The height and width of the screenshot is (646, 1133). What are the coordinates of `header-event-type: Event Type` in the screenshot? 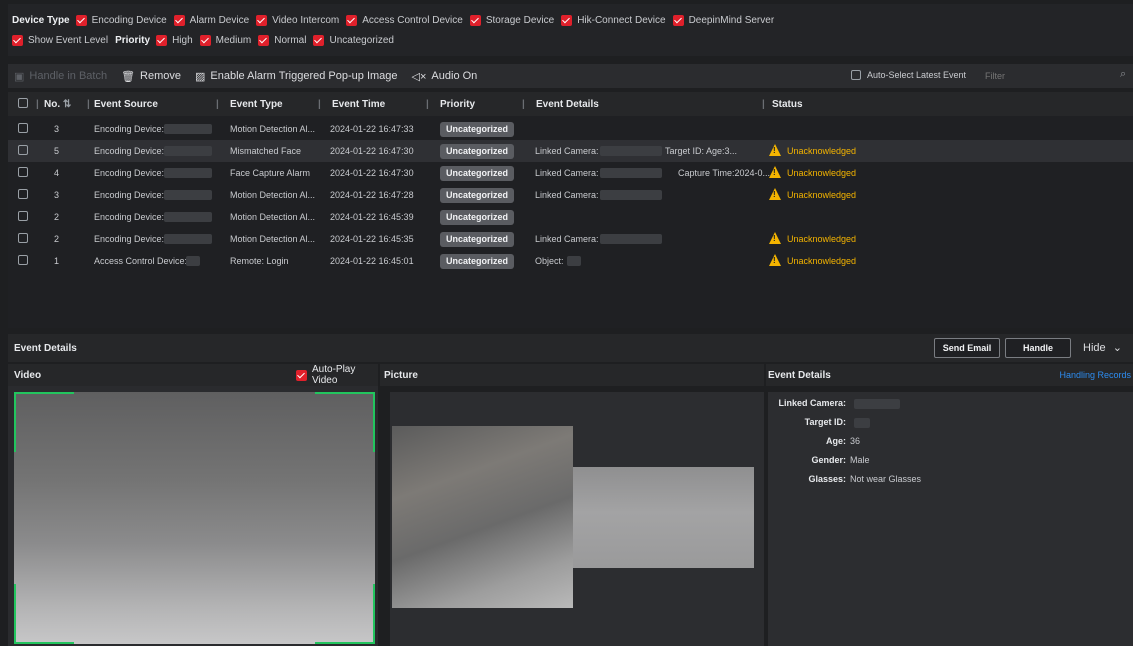 It's located at (256, 104).